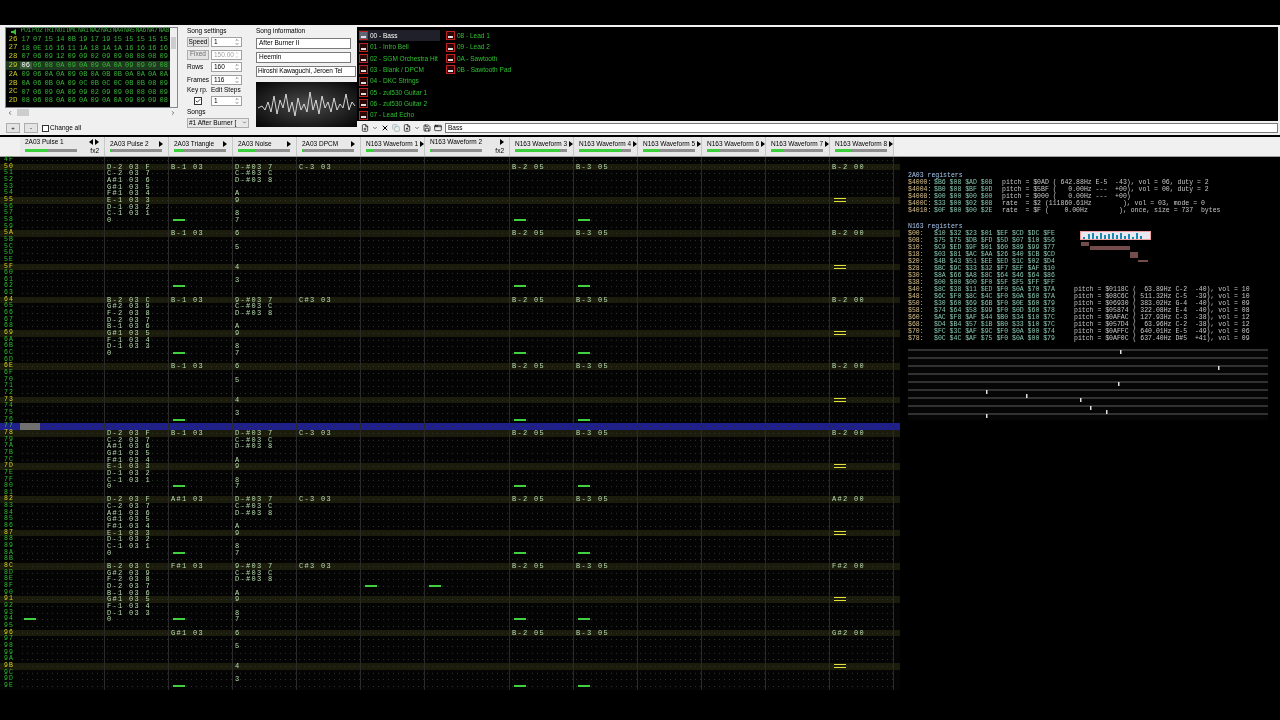  I want to click on delete-icon, so click(385, 128).